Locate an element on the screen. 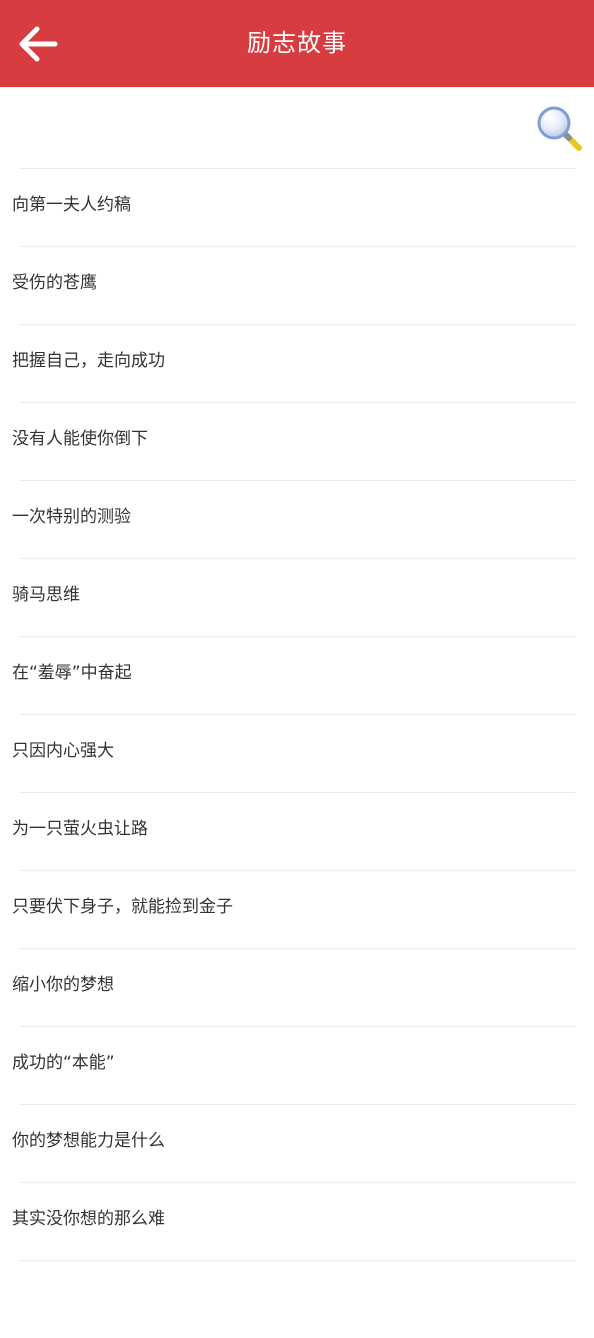 This screenshot has width=594, height=1338. search-button is located at coordinates (560, 129).